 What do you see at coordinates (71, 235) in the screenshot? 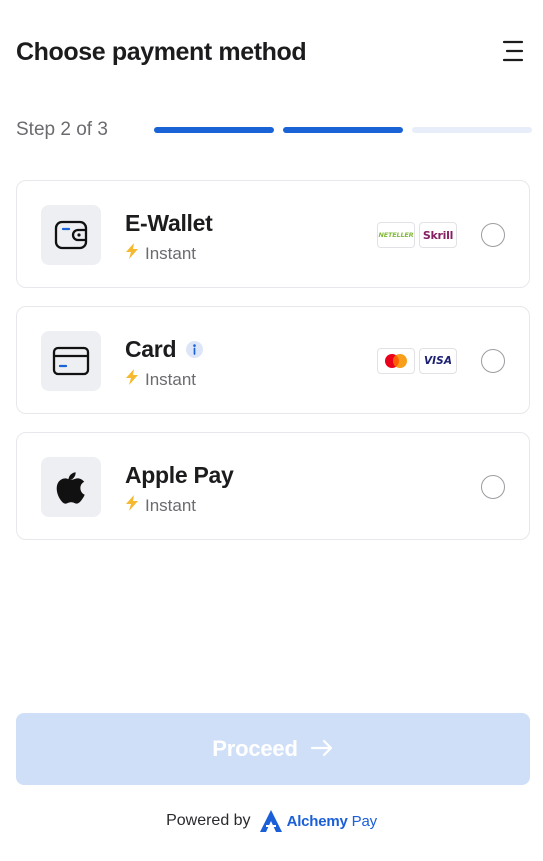
I see `wallet-icon` at bounding box center [71, 235].